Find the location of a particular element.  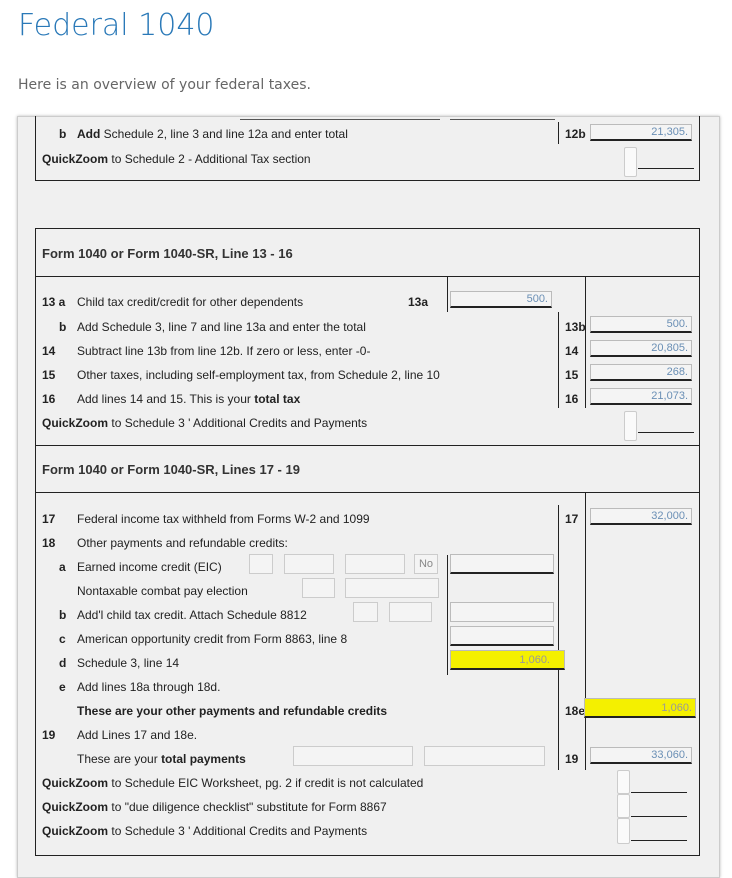

line-13a-field: 500. is located at coordinates (501, 299).